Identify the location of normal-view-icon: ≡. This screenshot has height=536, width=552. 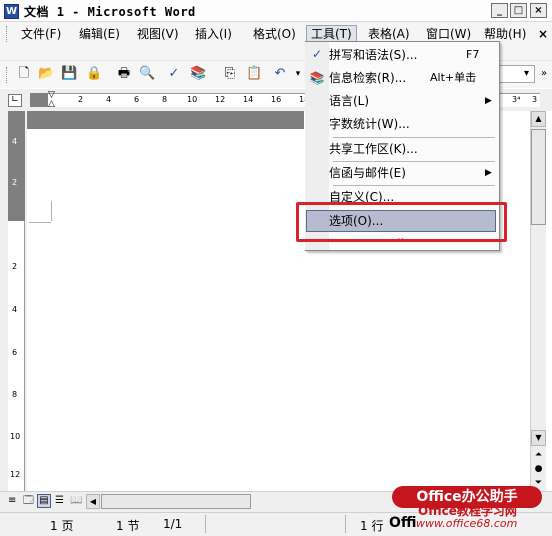
(14, 501).